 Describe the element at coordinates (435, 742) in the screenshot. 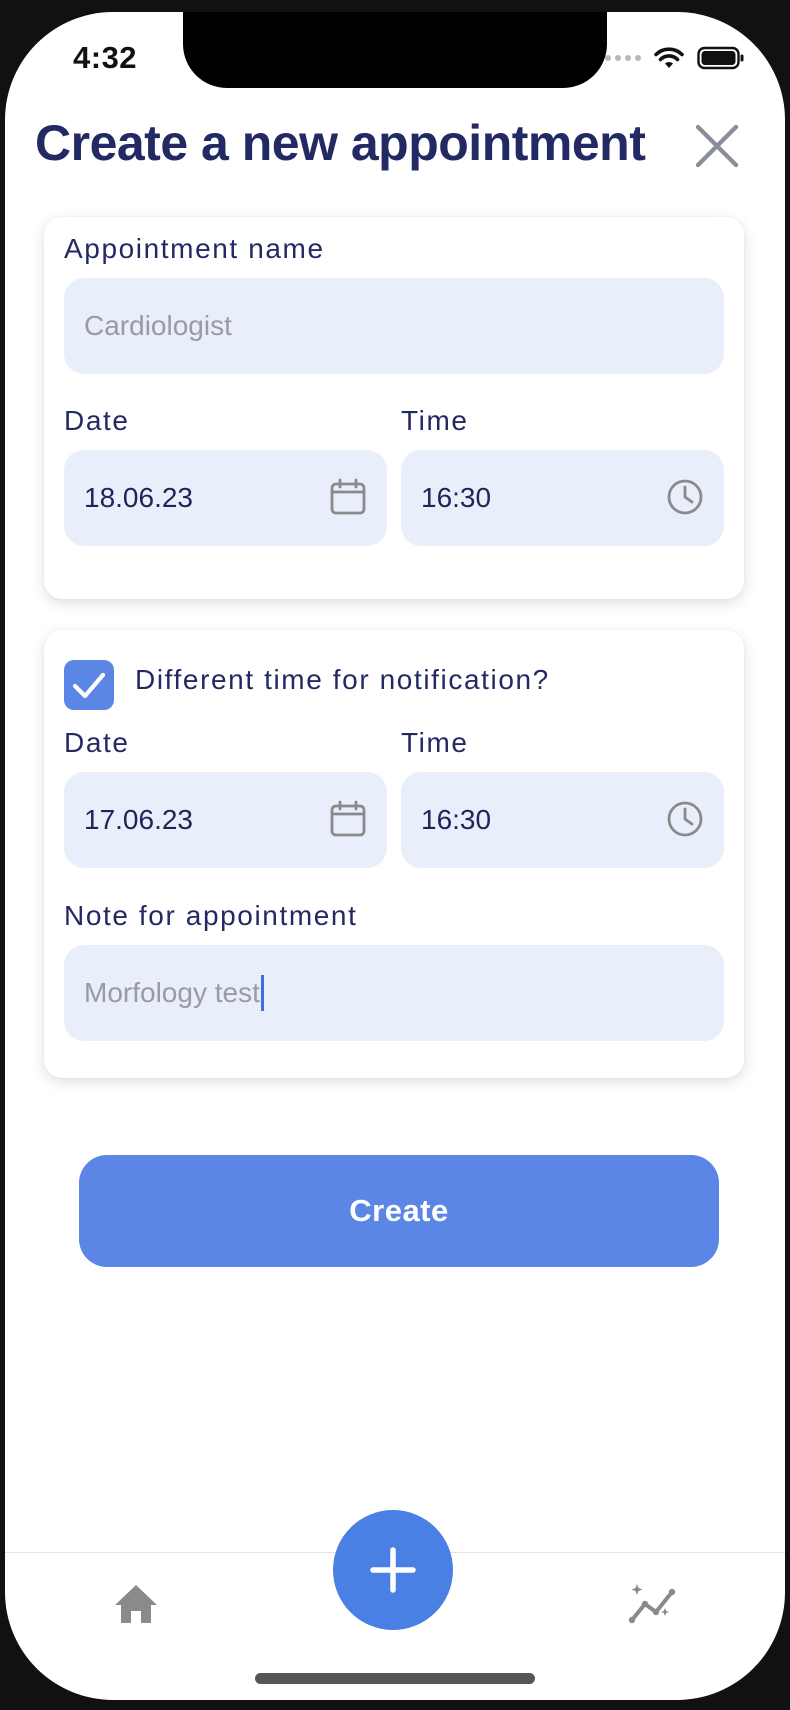

I see `notification-time-label: Time` at that location.